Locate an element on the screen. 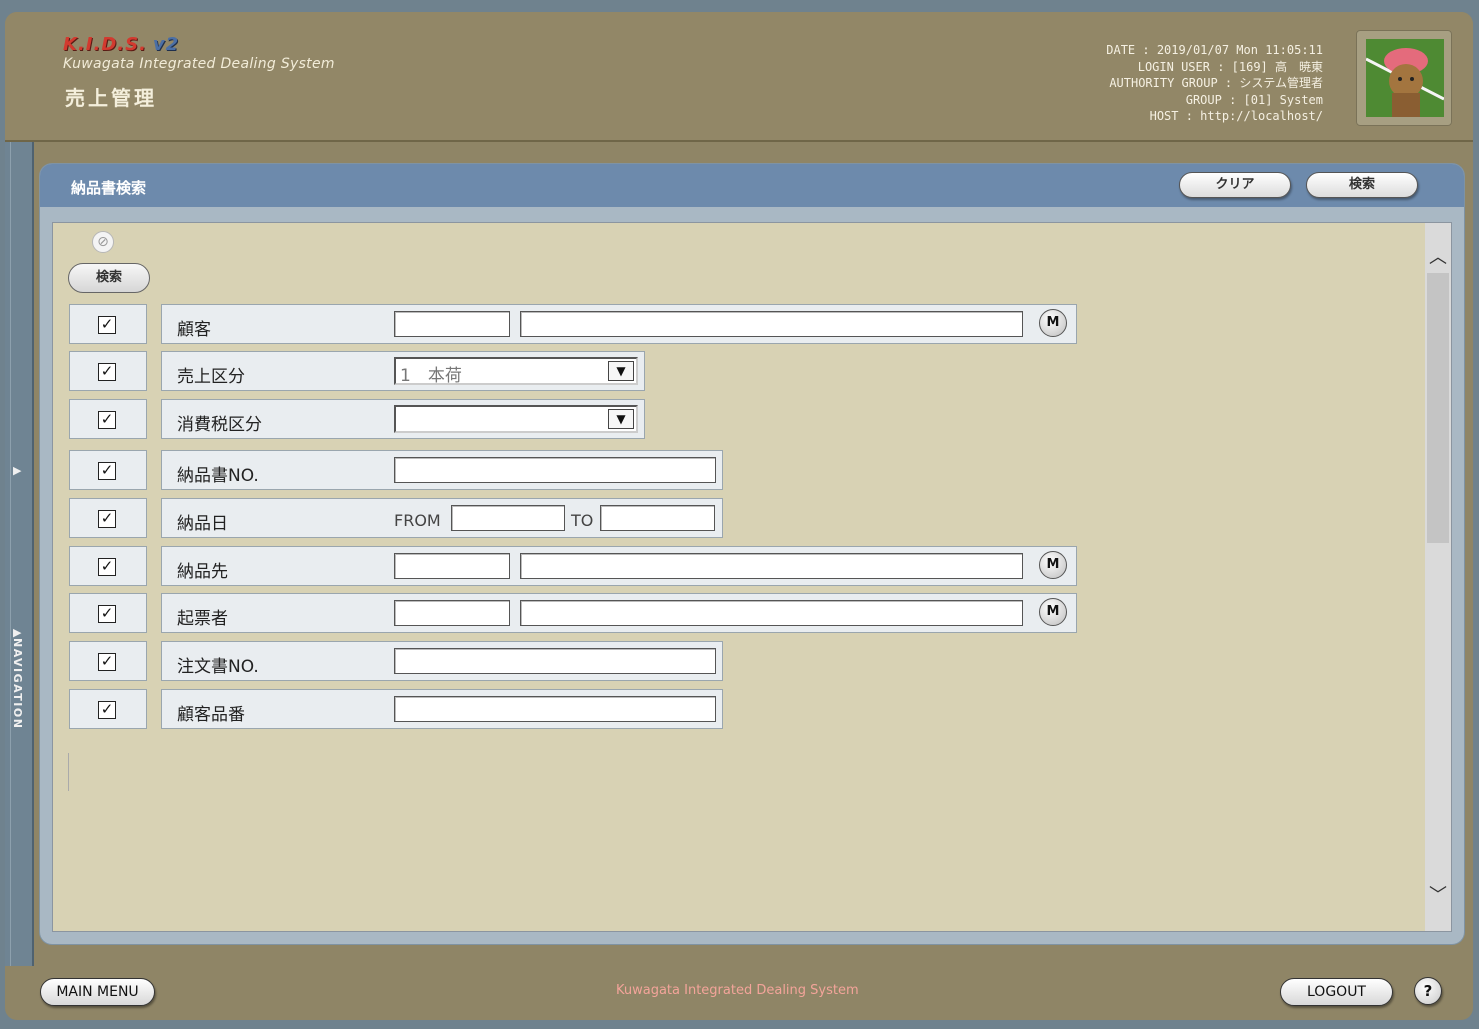  tax-type-select: ▼ is located at coordinates (516, 419).